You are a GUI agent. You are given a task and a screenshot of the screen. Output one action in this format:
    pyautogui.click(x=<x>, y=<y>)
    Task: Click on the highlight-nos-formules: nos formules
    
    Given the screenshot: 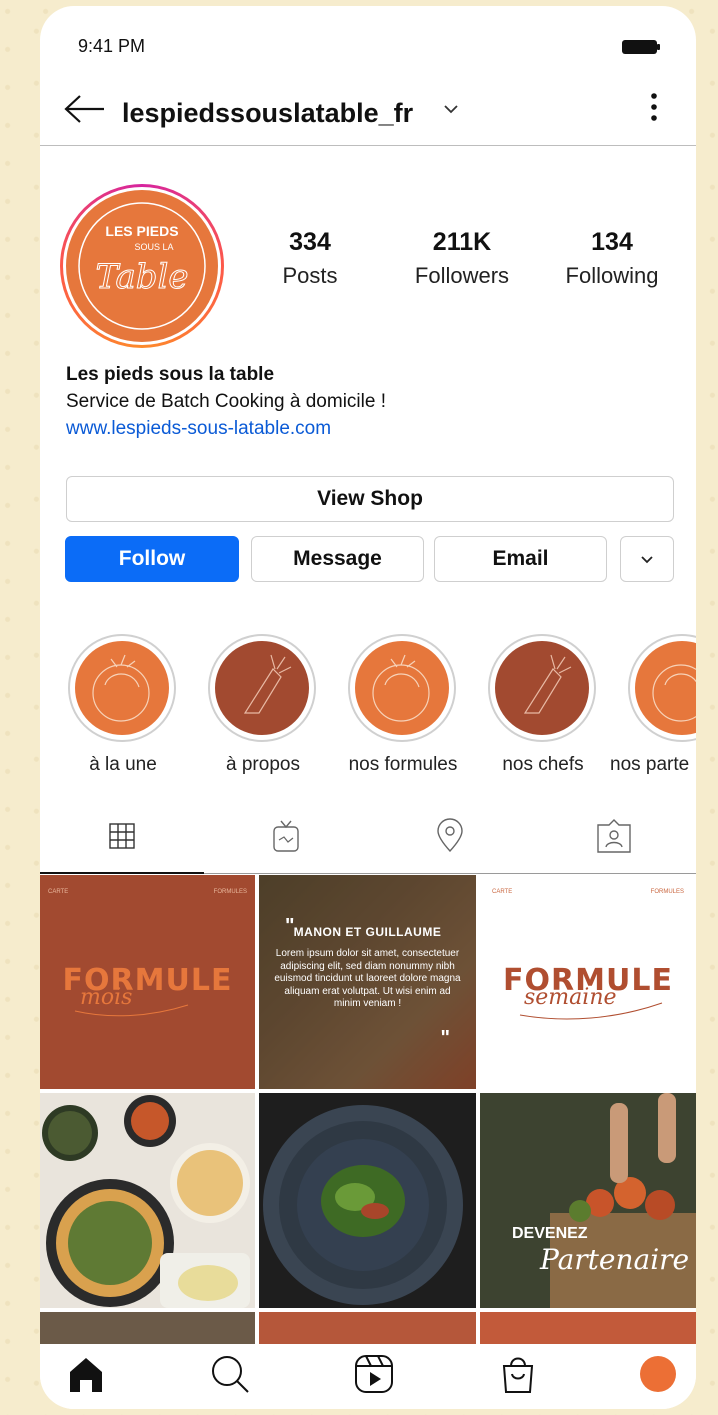 What is the action you would take?
    pyautogui.click(x=403, y=704)
    